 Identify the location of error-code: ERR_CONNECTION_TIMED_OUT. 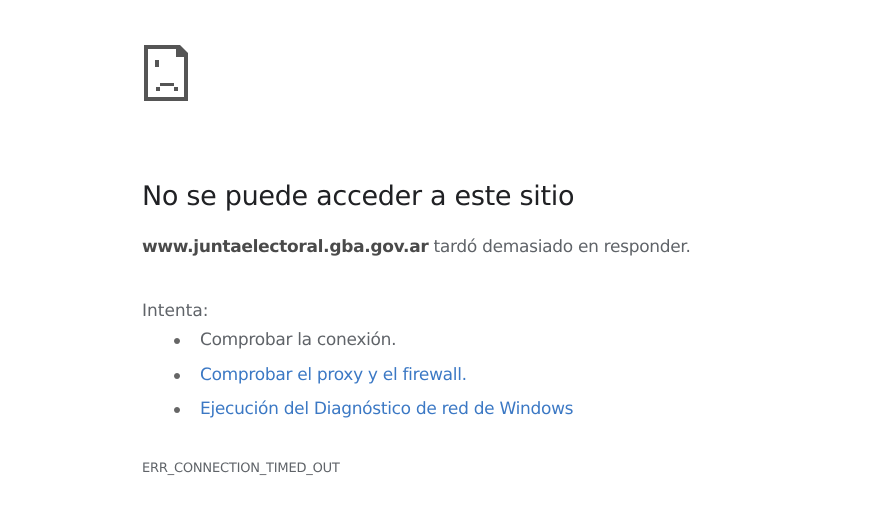
(241, 469).